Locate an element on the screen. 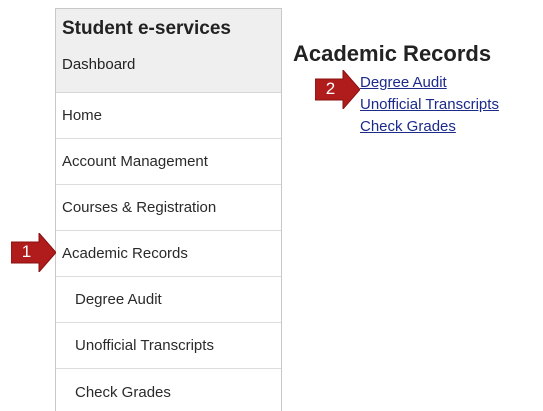 The width and height of the screenshot is (543, 411). link-list-item: Check Grades is located at coordinates (451, 127).